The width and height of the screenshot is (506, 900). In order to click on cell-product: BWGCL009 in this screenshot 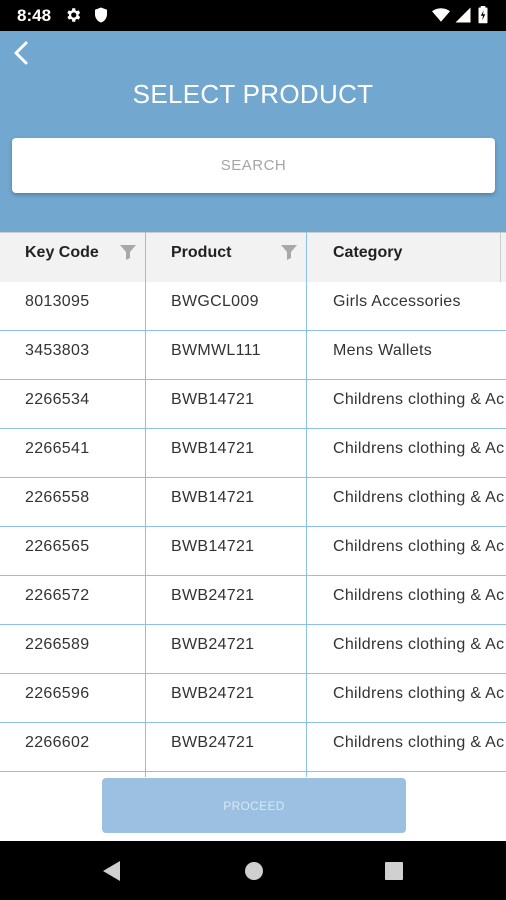, I will do `click(215, 301)`.